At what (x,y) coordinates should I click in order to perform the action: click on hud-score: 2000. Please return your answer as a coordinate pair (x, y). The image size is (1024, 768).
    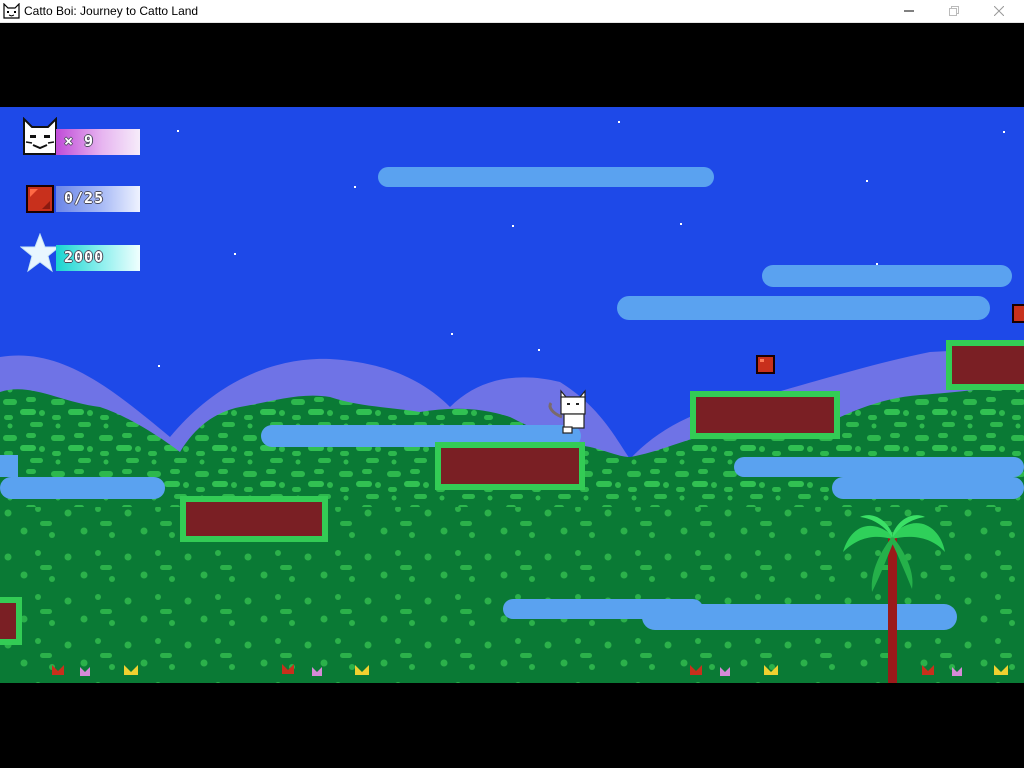
    Looking at the image, I should click on (75, 252).